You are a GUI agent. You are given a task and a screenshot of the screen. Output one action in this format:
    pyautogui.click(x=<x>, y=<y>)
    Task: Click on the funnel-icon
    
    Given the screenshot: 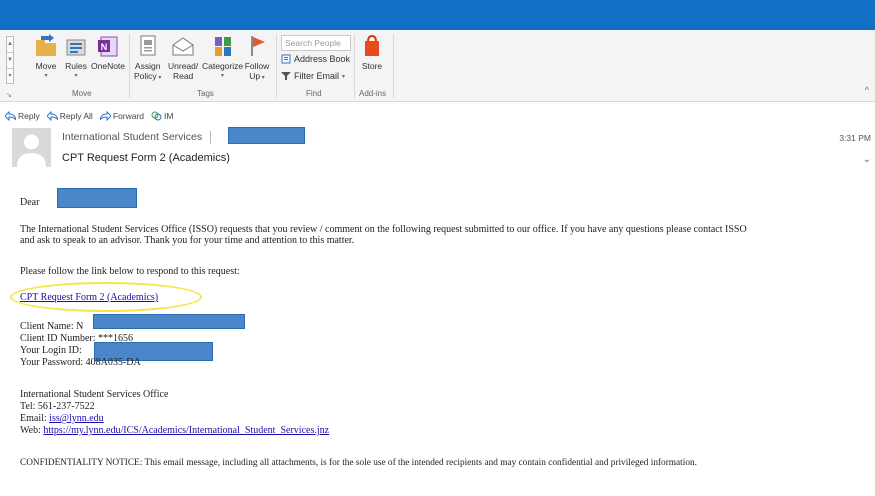 What is the action you would take?
    pyautogui.click(x=286, y=76)
    